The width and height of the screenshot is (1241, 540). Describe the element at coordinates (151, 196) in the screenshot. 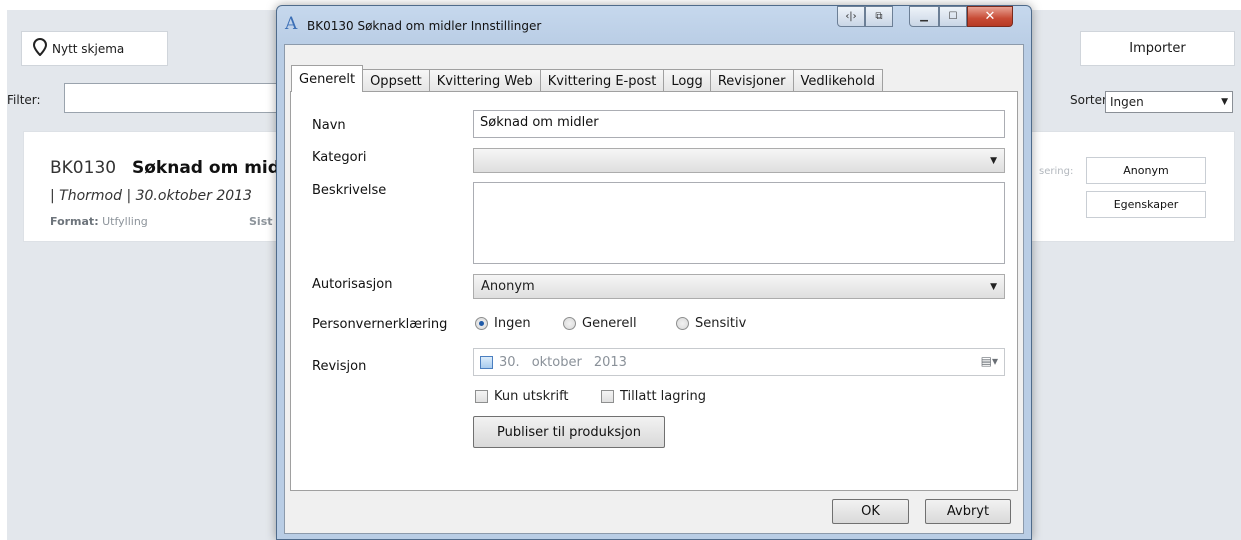

I see `form-meta: | Thormod | 30.oktober 2013` at that location.